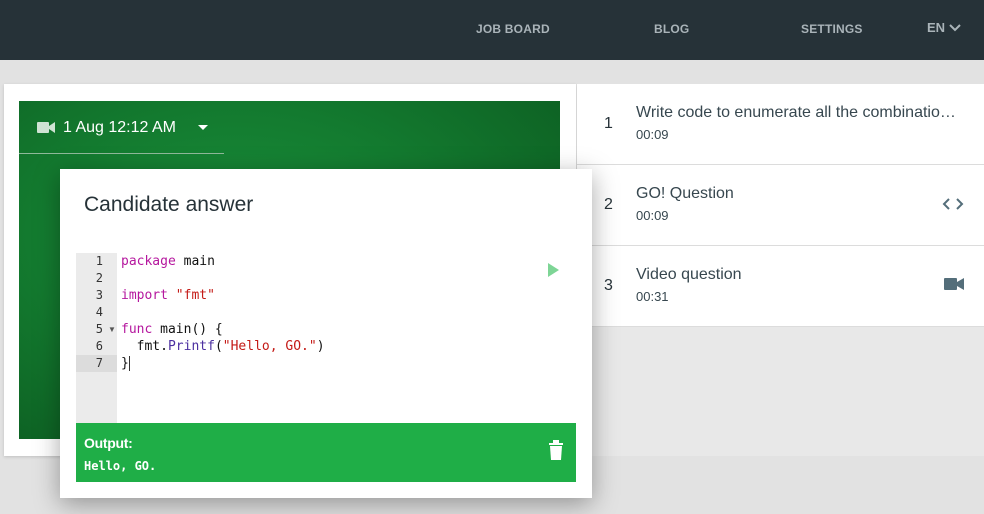 The width and height of the screenshot is (984, 514). I want to click on question-item: 3 Video question 00:31, so click(780, 286).